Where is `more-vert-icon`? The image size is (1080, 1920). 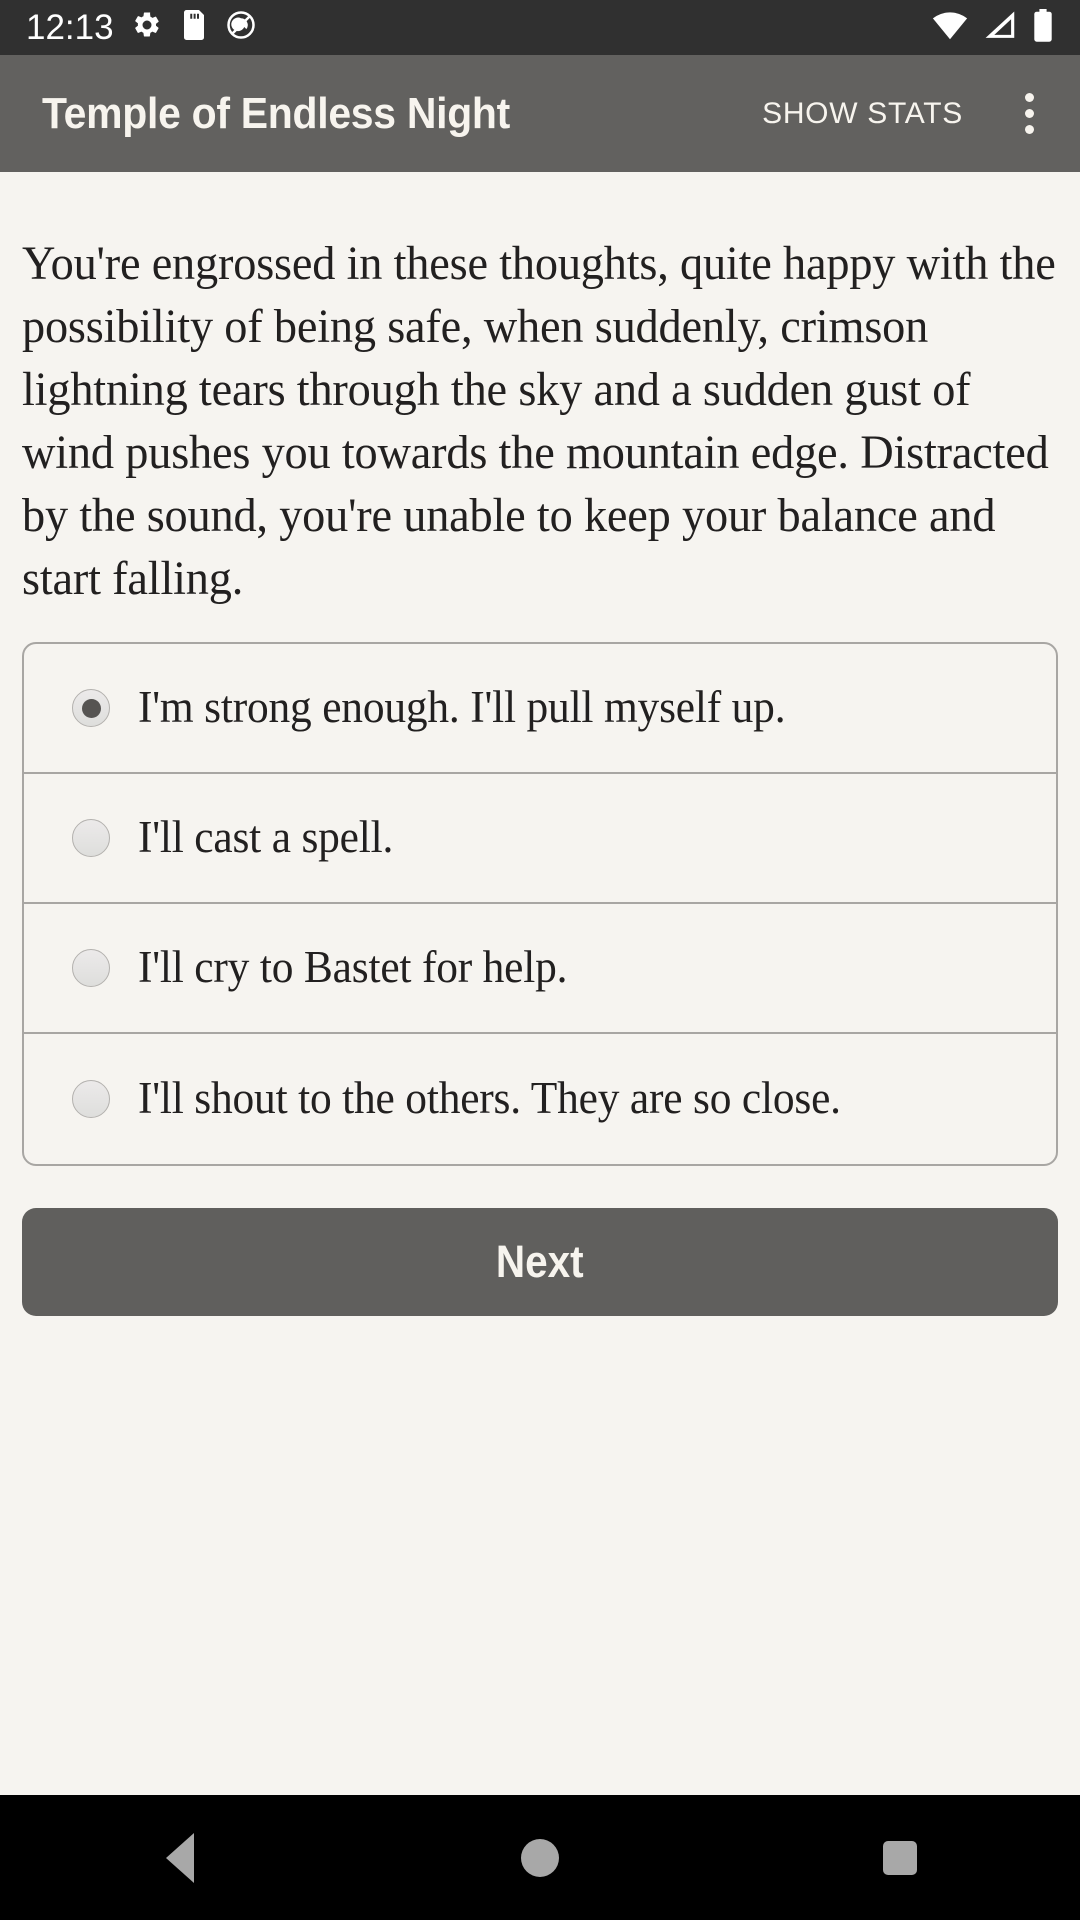
more-vert-icon is located at coordinates (1029, 113).